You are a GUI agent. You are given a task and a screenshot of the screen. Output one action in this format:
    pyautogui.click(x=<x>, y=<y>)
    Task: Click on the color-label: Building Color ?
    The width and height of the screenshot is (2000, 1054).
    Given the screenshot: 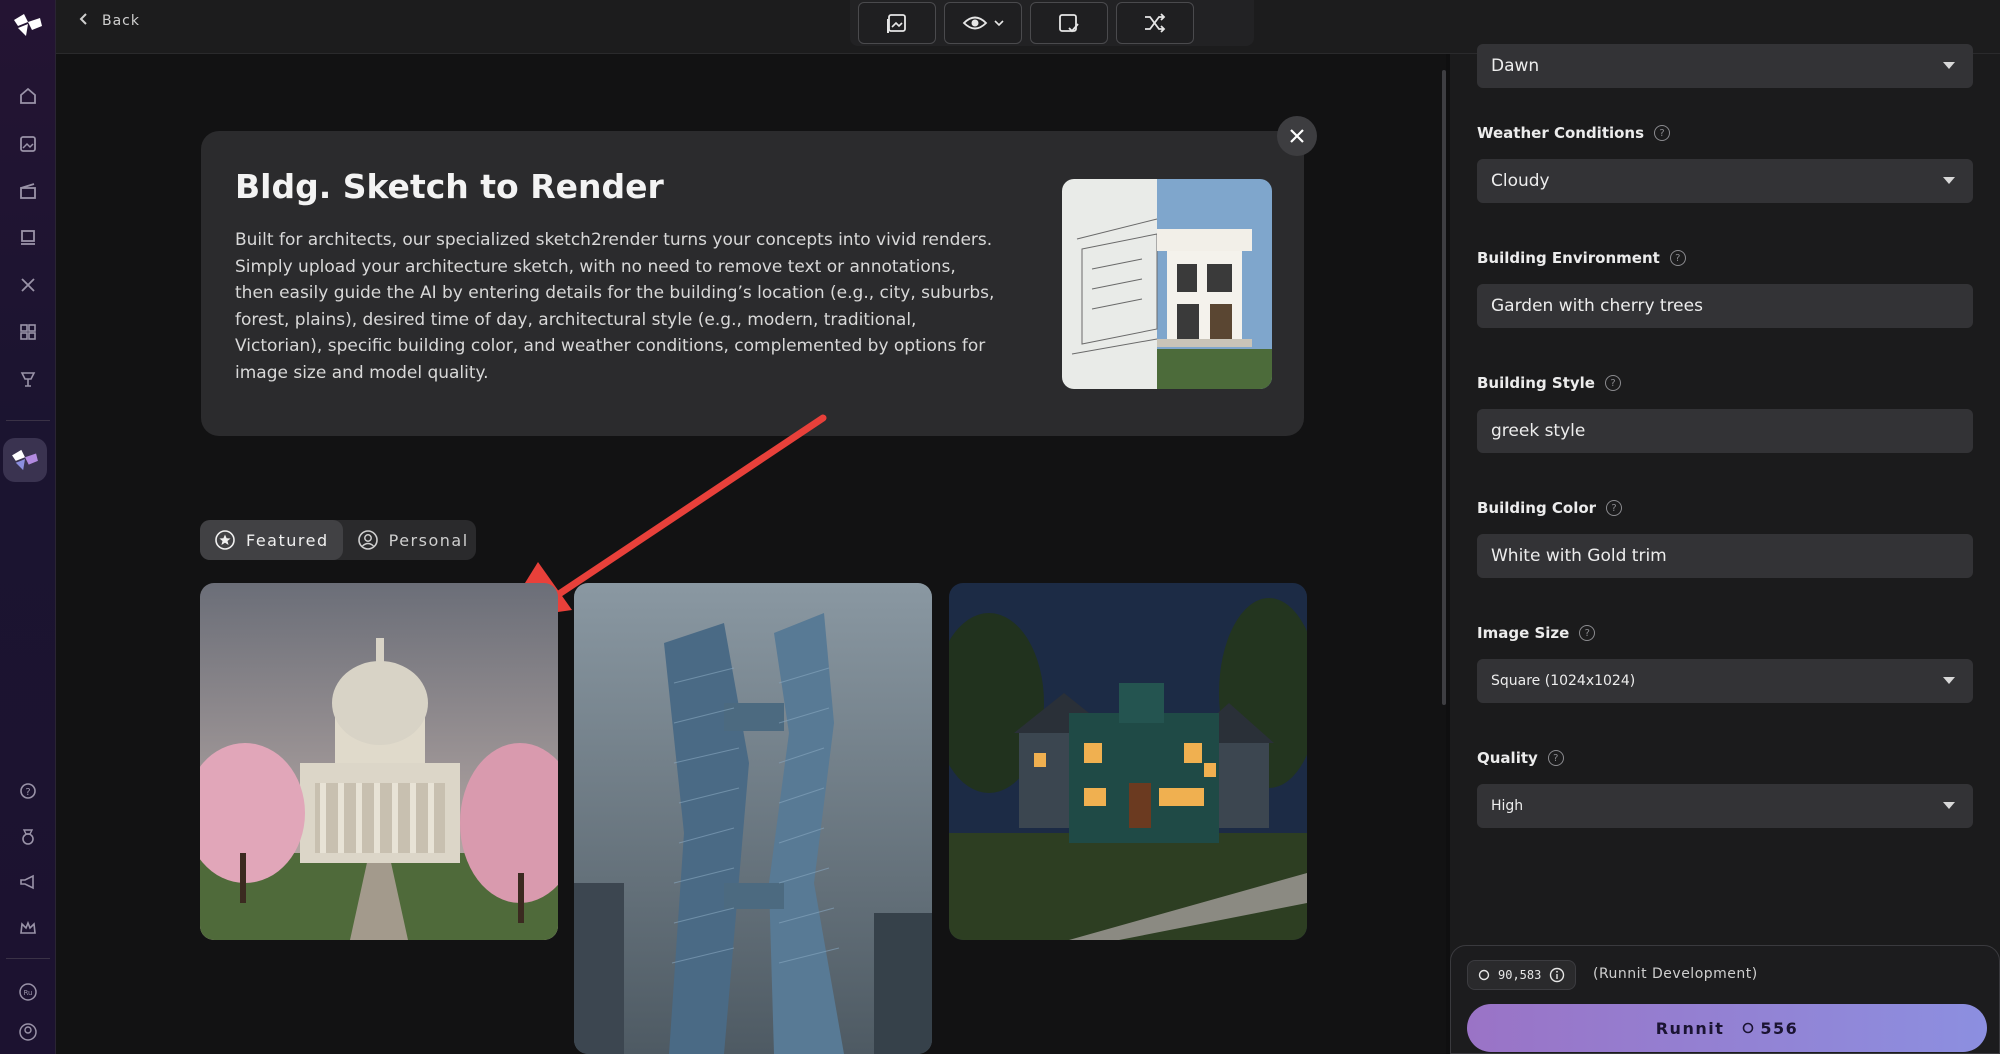 What is the action you would take?
    pyautogui.click(x=1550, y=508)
    